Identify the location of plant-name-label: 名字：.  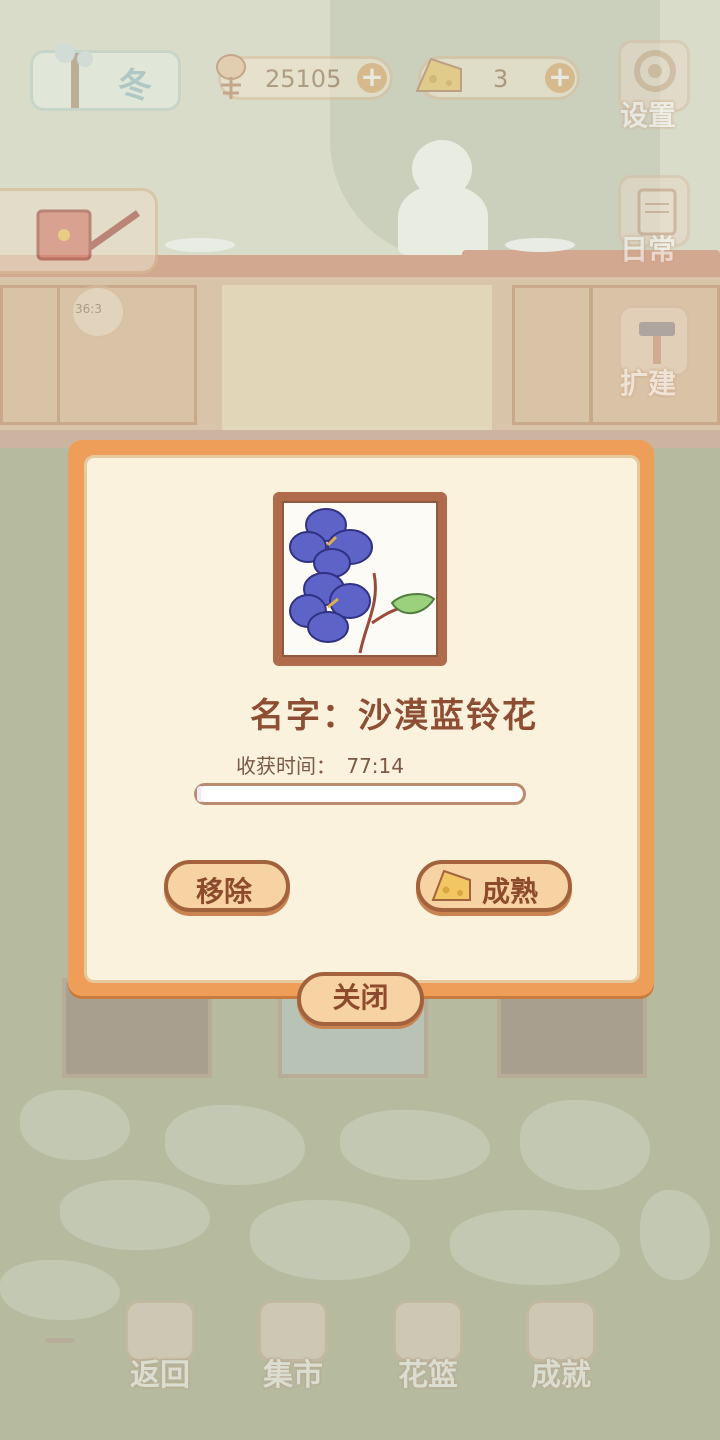
(304, 716).